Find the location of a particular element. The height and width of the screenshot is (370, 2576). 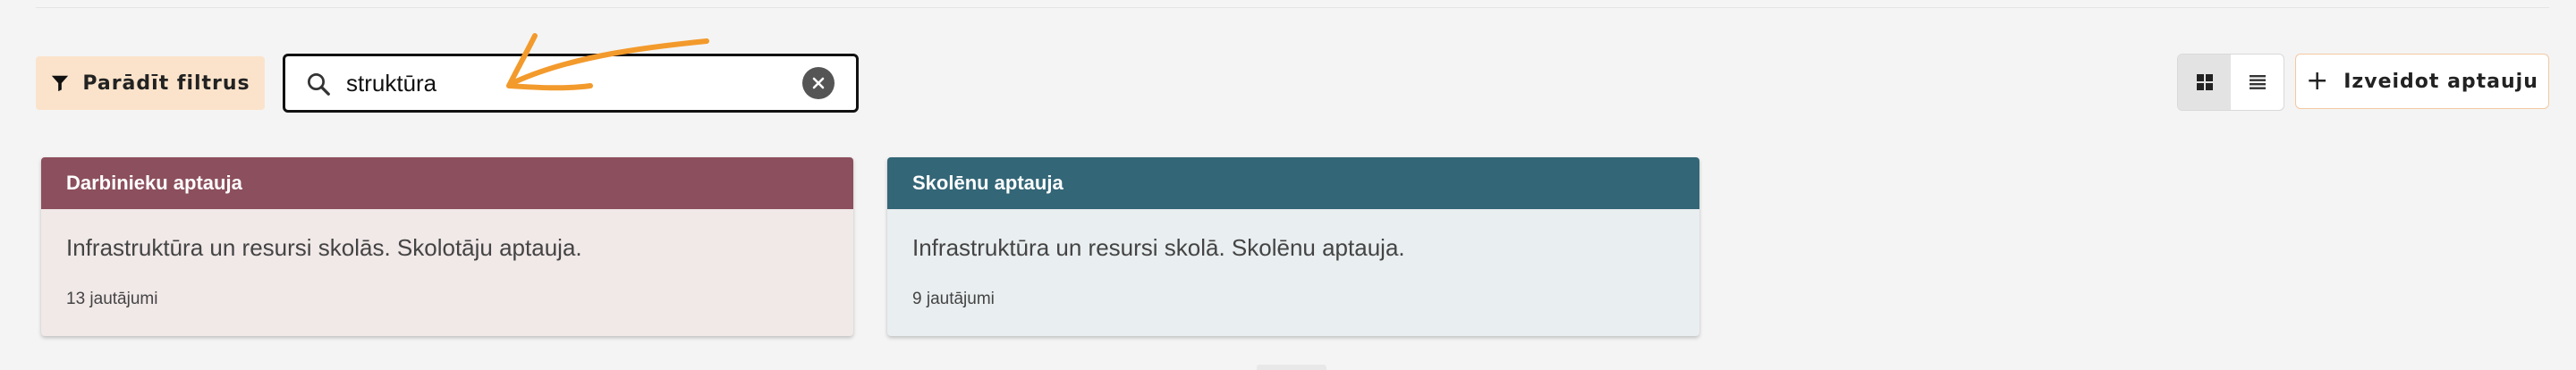

show-filters-label: Parādīt filtrus is located at coordinates (166, 83).